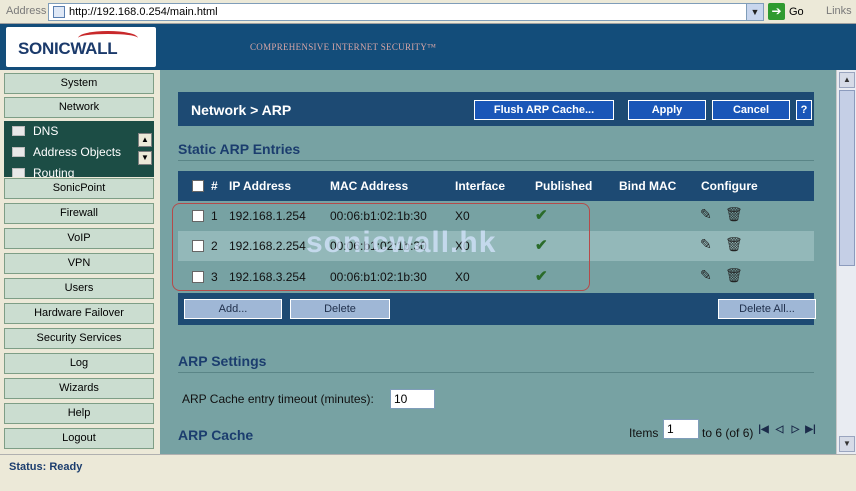  Describe the element at coordinates (795, 430) in the screenshot. I see `next-page-icon: ▷` at that location.